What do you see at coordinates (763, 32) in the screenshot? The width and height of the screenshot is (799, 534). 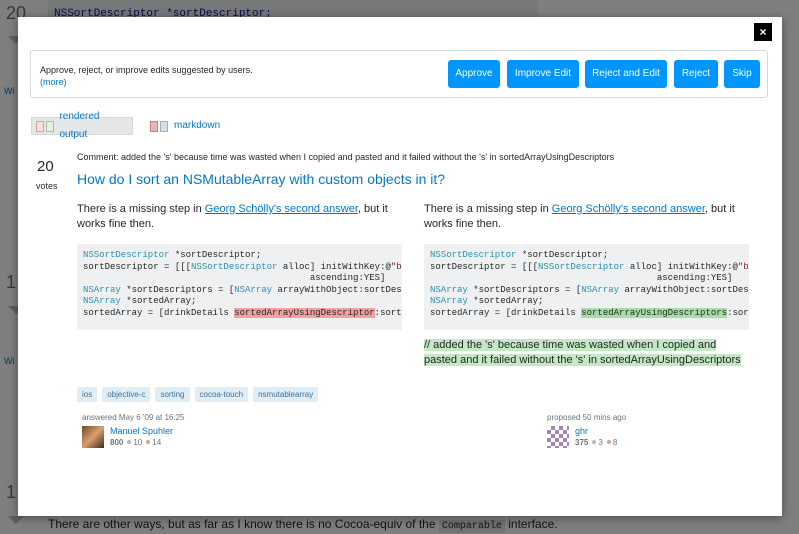 I see `close-button: ×` at bounding box center [763, 32].